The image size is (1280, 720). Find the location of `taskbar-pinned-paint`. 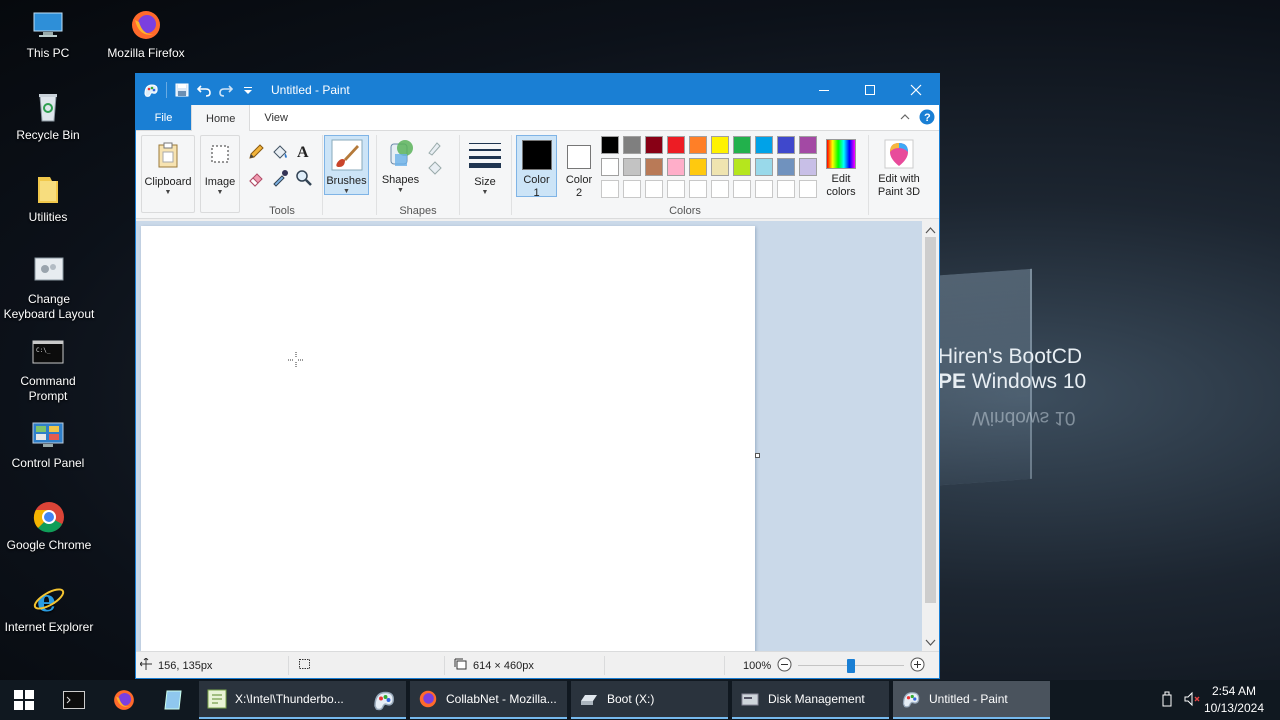

taskbar-pinned-paint is located at coordinates (384, 700).